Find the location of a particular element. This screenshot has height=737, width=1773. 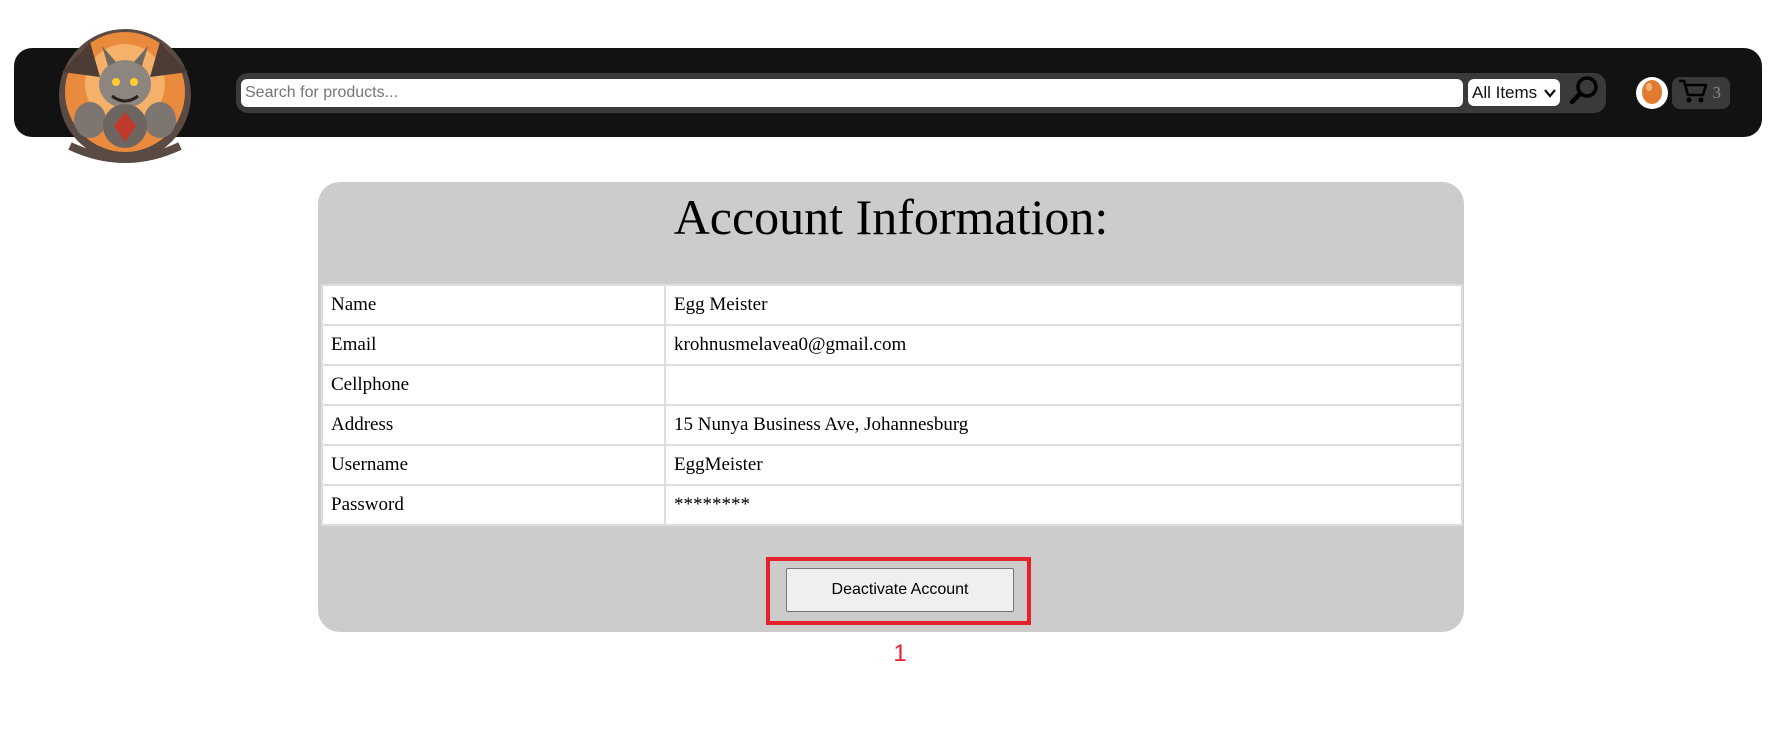

category-select-value: All Items is located at coordinates (1505, 92).